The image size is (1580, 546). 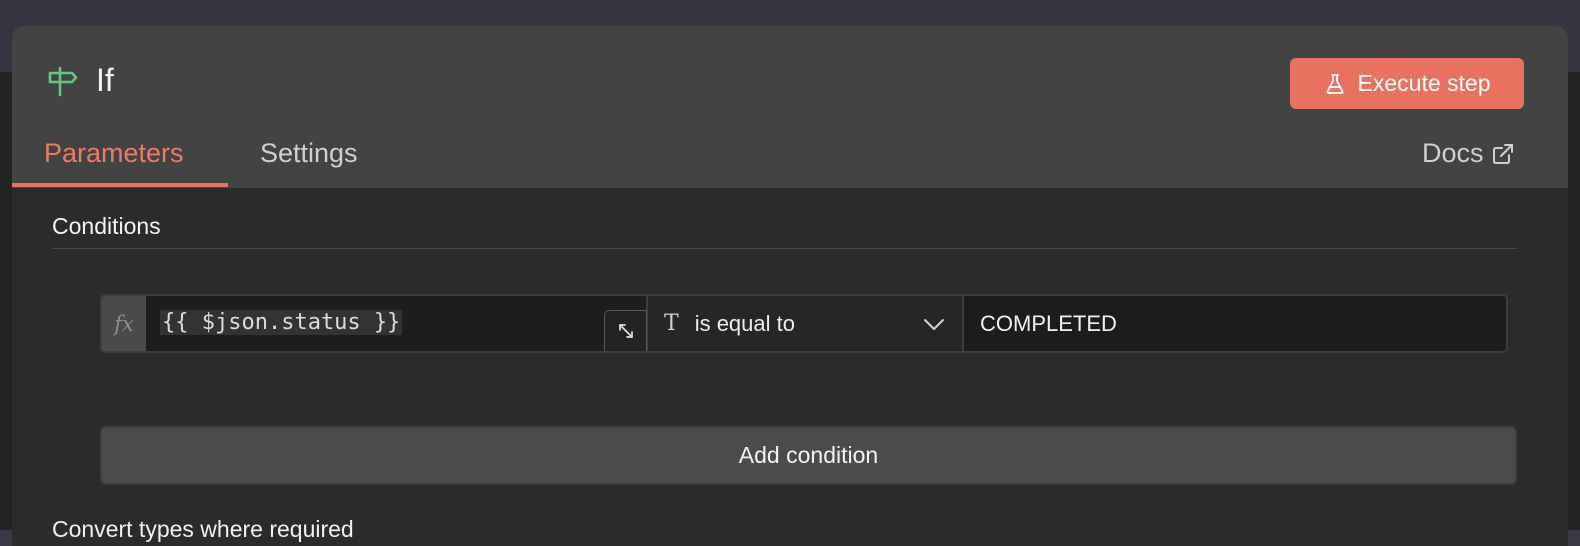 What do you see at coordinates (784, 248) in the screenshot?
I see `section-divider` at bounding box center [784, 248].